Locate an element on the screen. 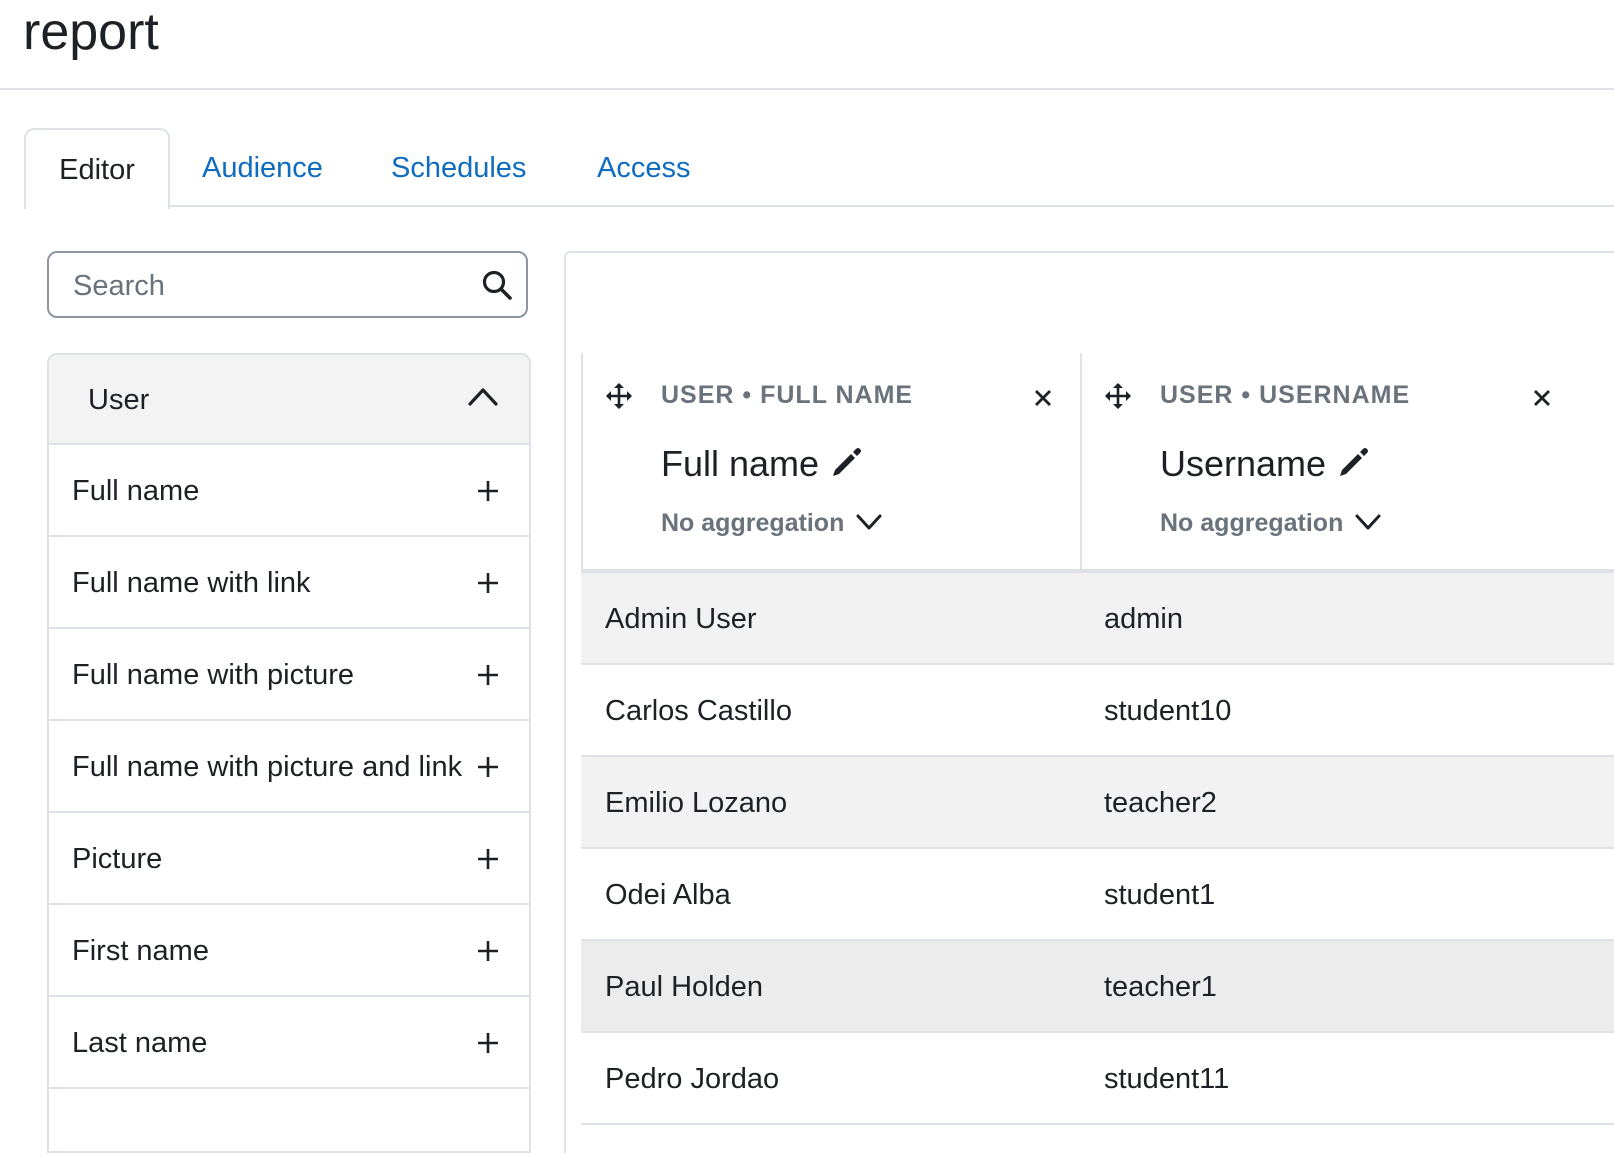 Image resolution: width=1614 pixels, height=1153 pixels. column-header-username: USER • USERNAME Username No aggregation is located at coordinates (1347, 461).